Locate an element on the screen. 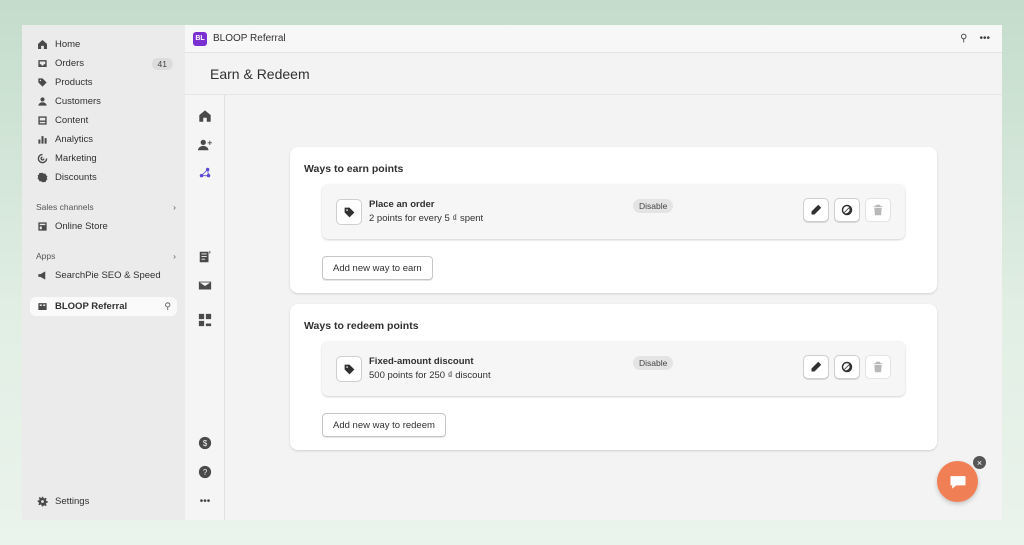 The height and width of the screenshot is (545, 1024). chat-button is located at coordinates (957, 481).